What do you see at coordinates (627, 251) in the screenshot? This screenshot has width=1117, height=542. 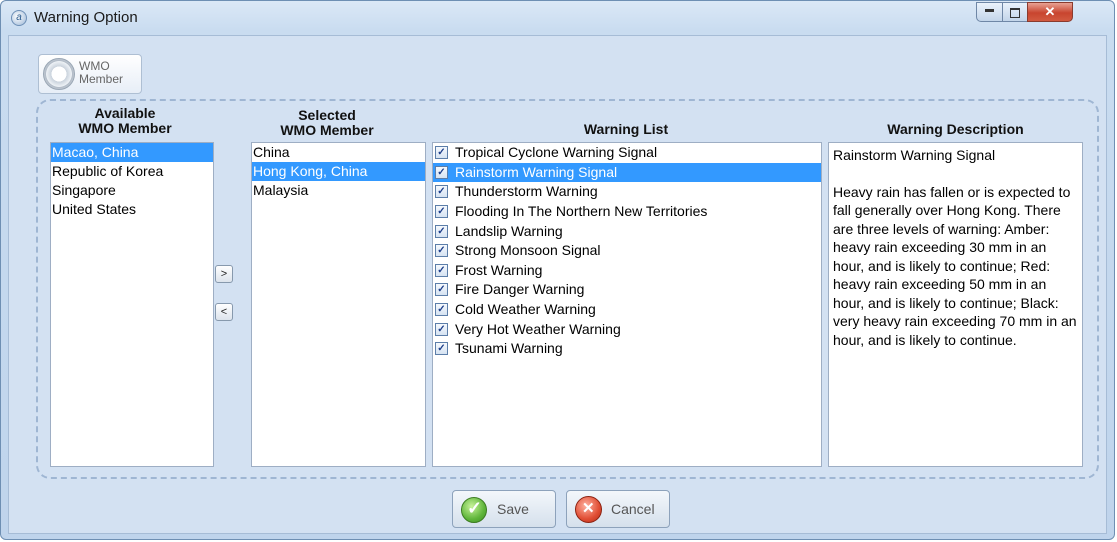 I see `warning-list-item: ✓ Strong Monsoon Signal` at bounding box center [627, 251].